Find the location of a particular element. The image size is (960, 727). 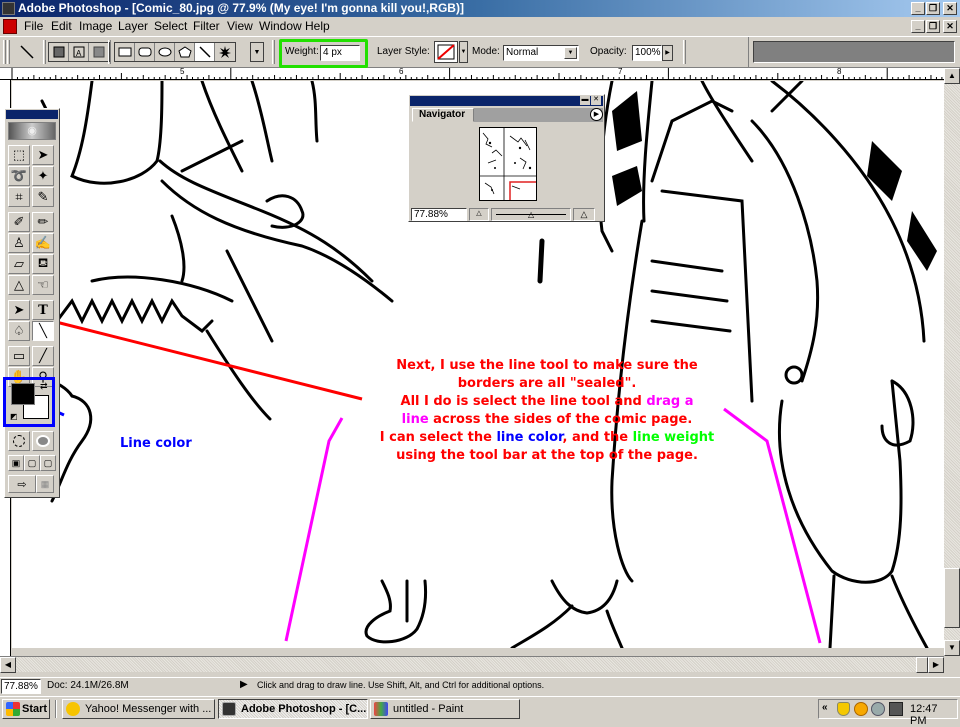

standard-mode-button is located at coordinates (19, 441).